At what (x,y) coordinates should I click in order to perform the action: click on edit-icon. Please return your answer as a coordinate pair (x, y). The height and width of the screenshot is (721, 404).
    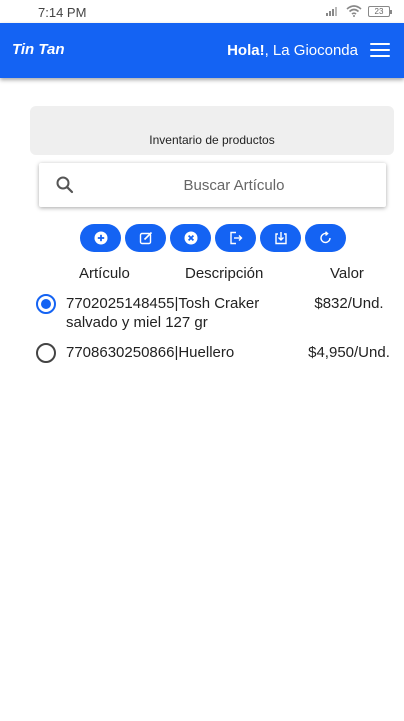
    Looking at the image, I should click on (145, 238).